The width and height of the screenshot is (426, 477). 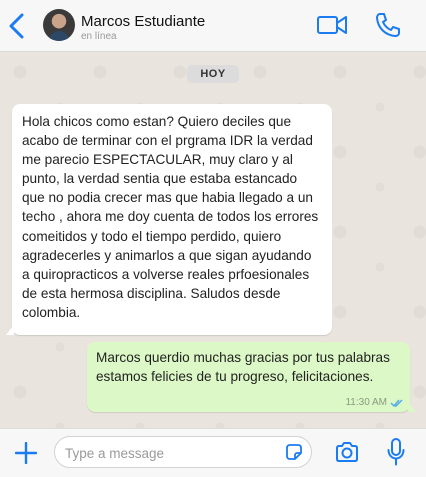 I want to click on microphone-icon, so click(x=396, y=452).